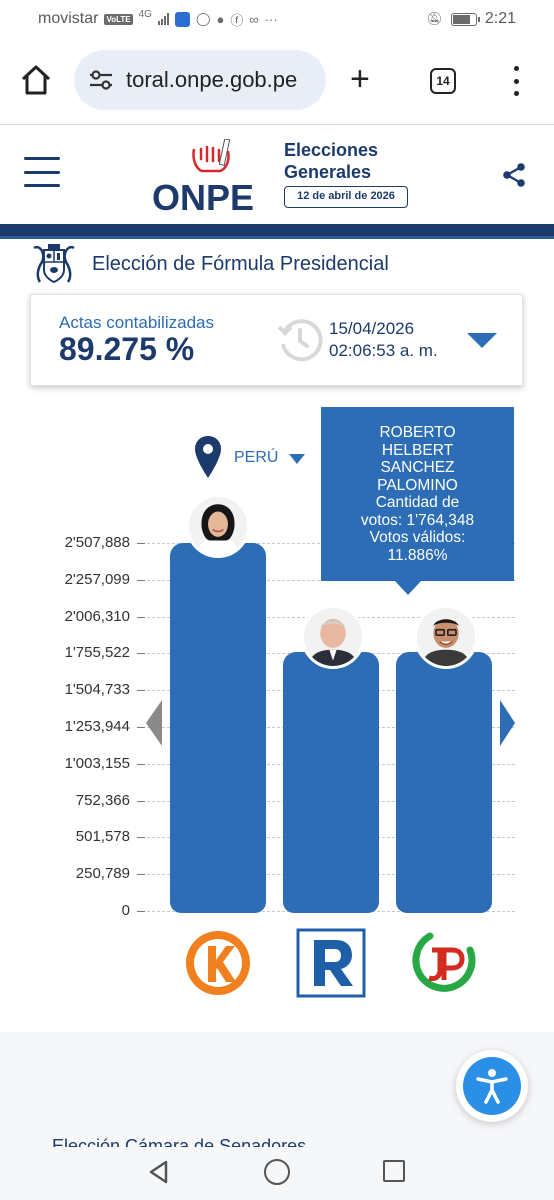 Image resolution: width=554 pixels, height=1200 pixels. I want to click on y-tick-label: 2'257,099, so click(97, 579).